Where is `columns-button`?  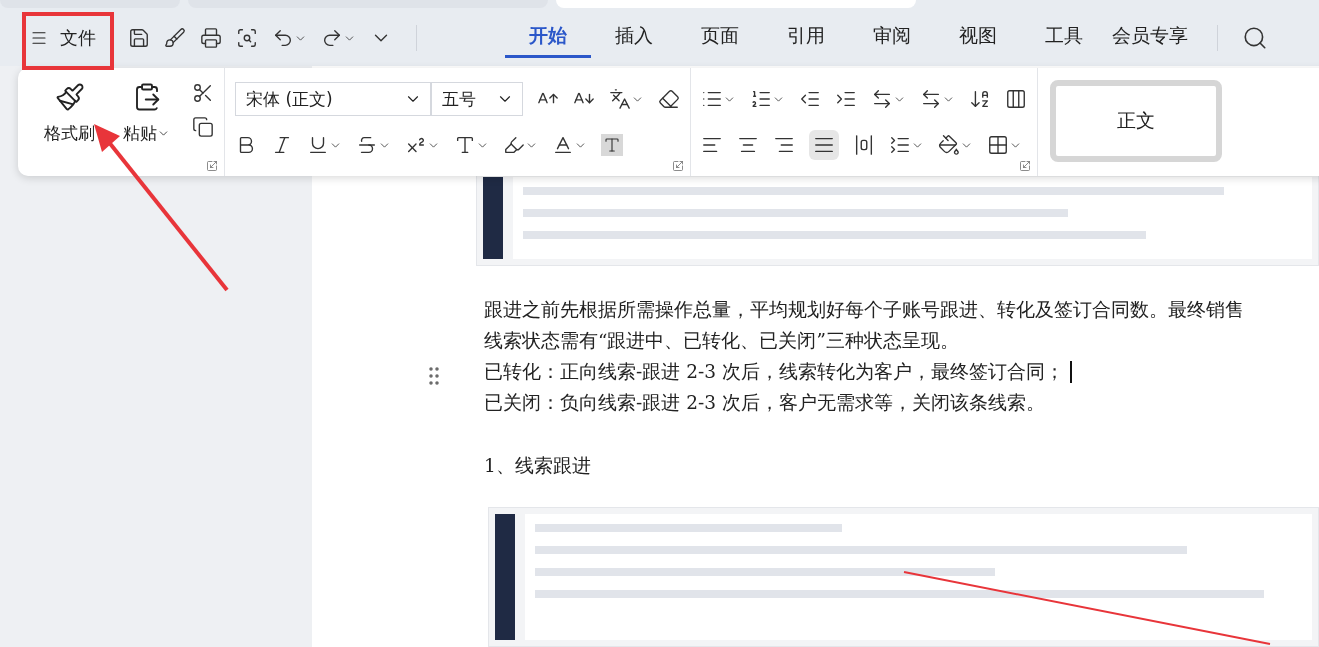
columns-button is located at coordinates (1016, 99).